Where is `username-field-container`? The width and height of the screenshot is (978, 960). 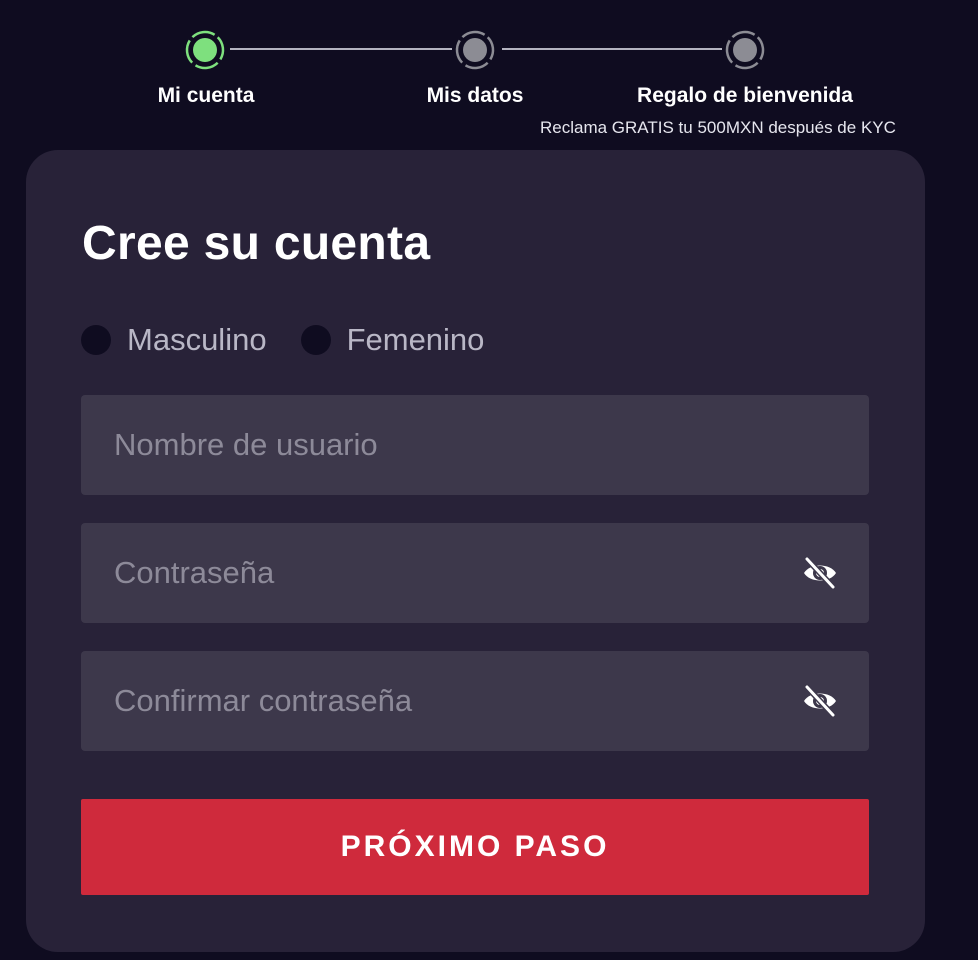
username-field-container is located at coordinates (475, 445).